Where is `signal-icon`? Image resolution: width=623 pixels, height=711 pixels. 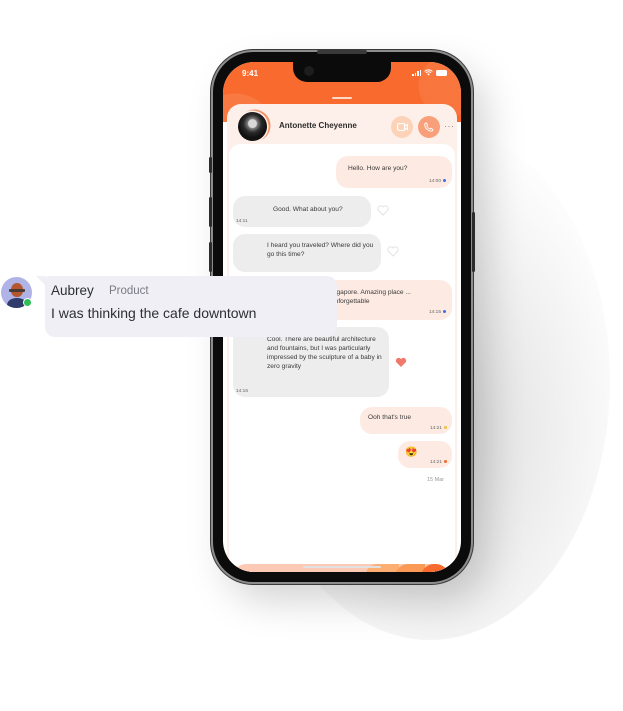
signal-icon is located at coordinates (416, 72).